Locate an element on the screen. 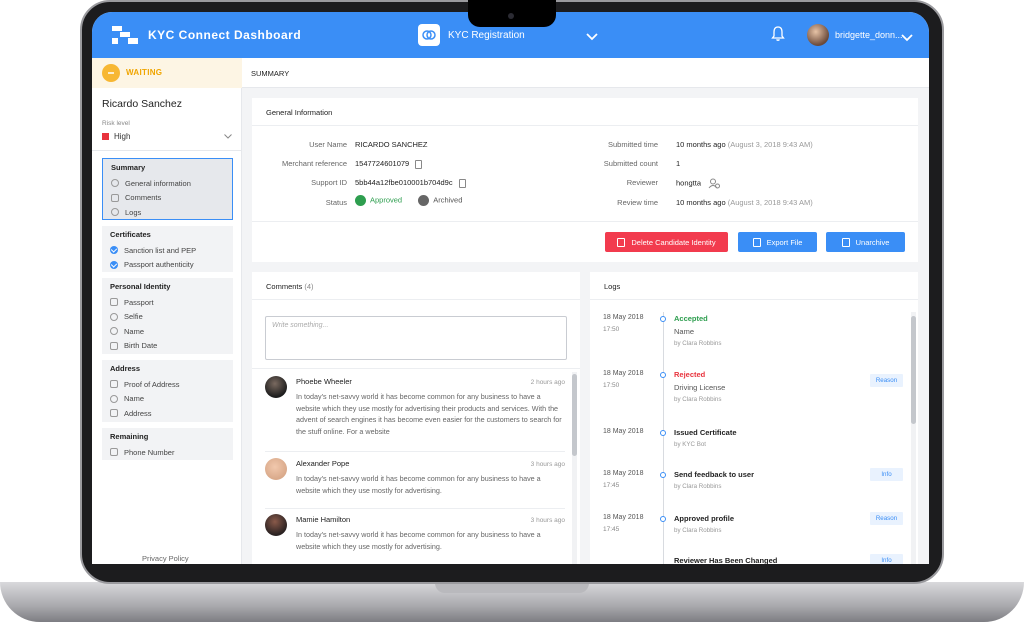 This screenshot has width=1024, height=625. general-information-title: General Information is located at coordinates (585, 112).